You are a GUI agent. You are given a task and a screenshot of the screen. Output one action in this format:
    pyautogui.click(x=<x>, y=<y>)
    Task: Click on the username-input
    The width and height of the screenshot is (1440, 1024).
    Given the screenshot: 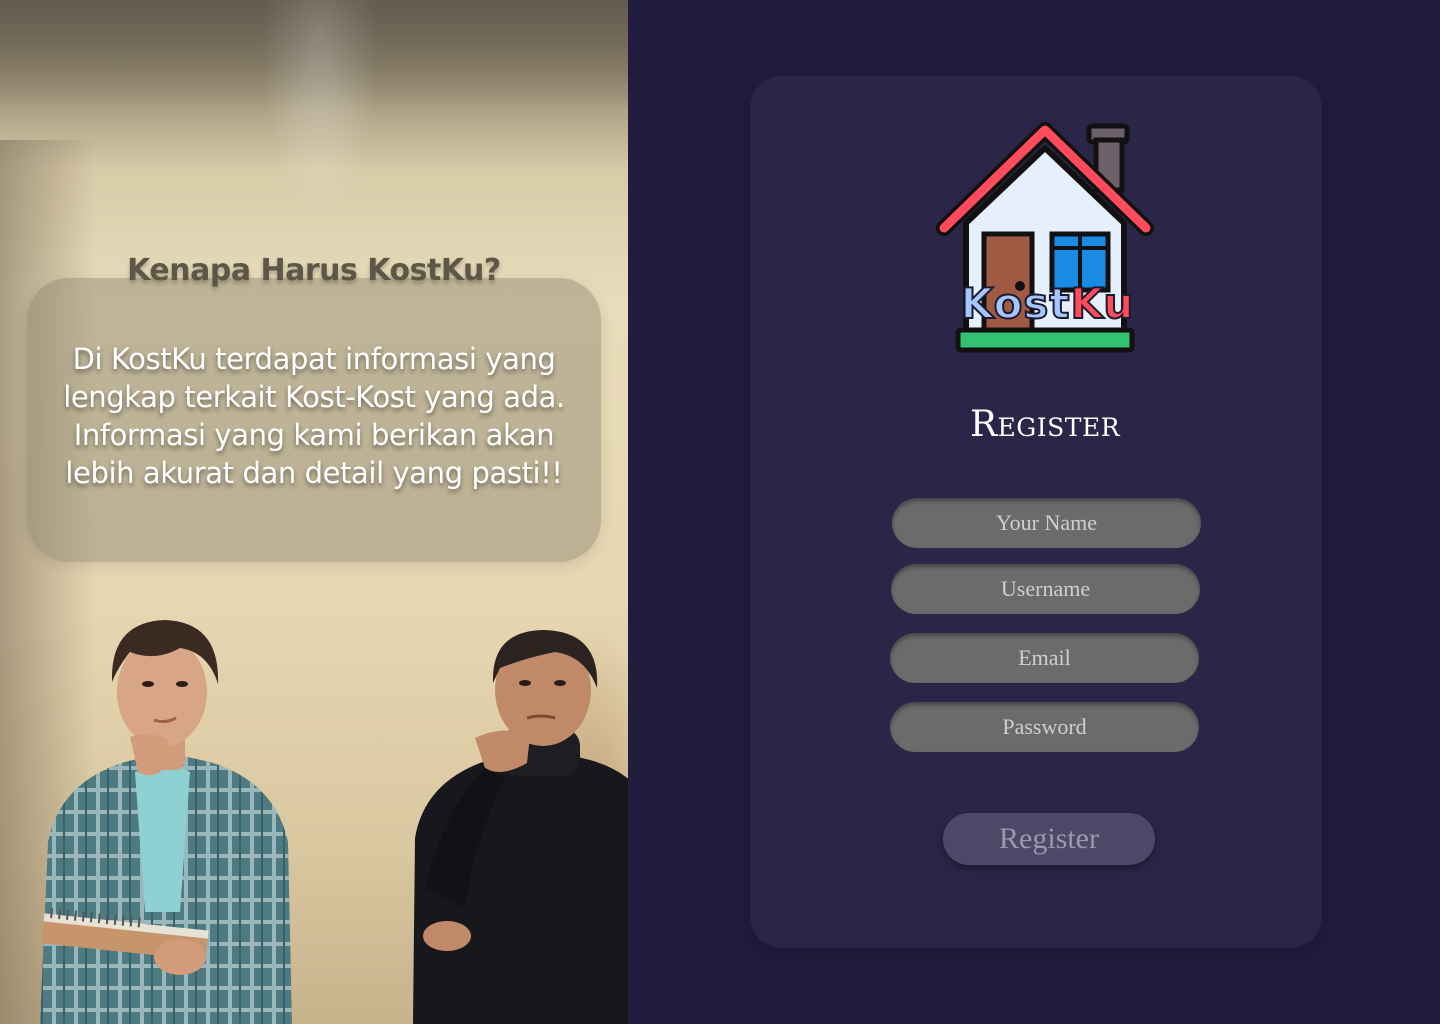 What is the action you would take?
    pyautogui.click(x=1045, y=589)
    